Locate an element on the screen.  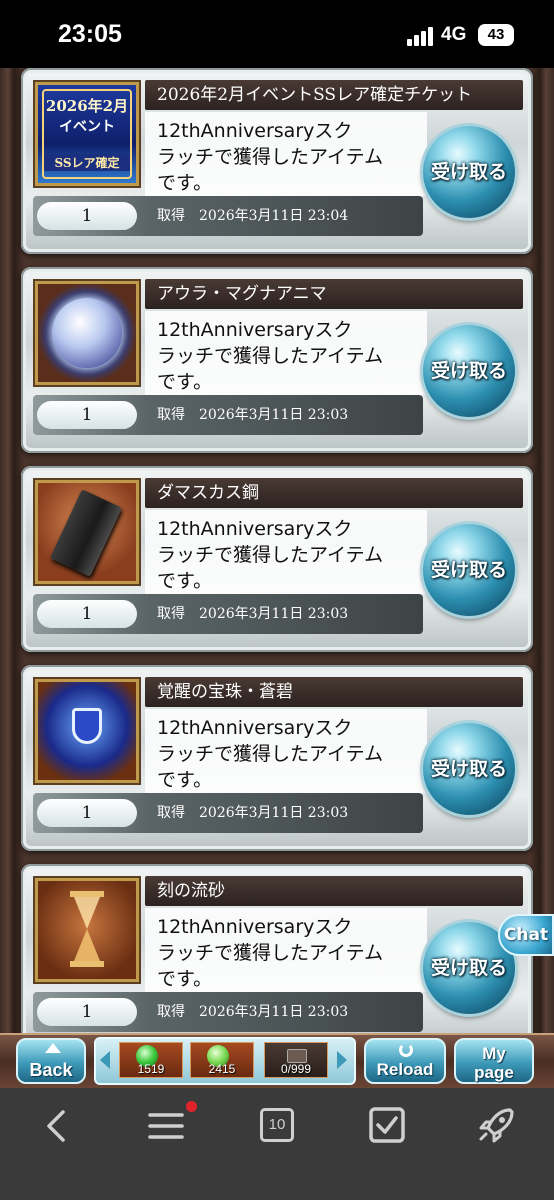
mypage-button: My page is located at coordinates (494, 1061).